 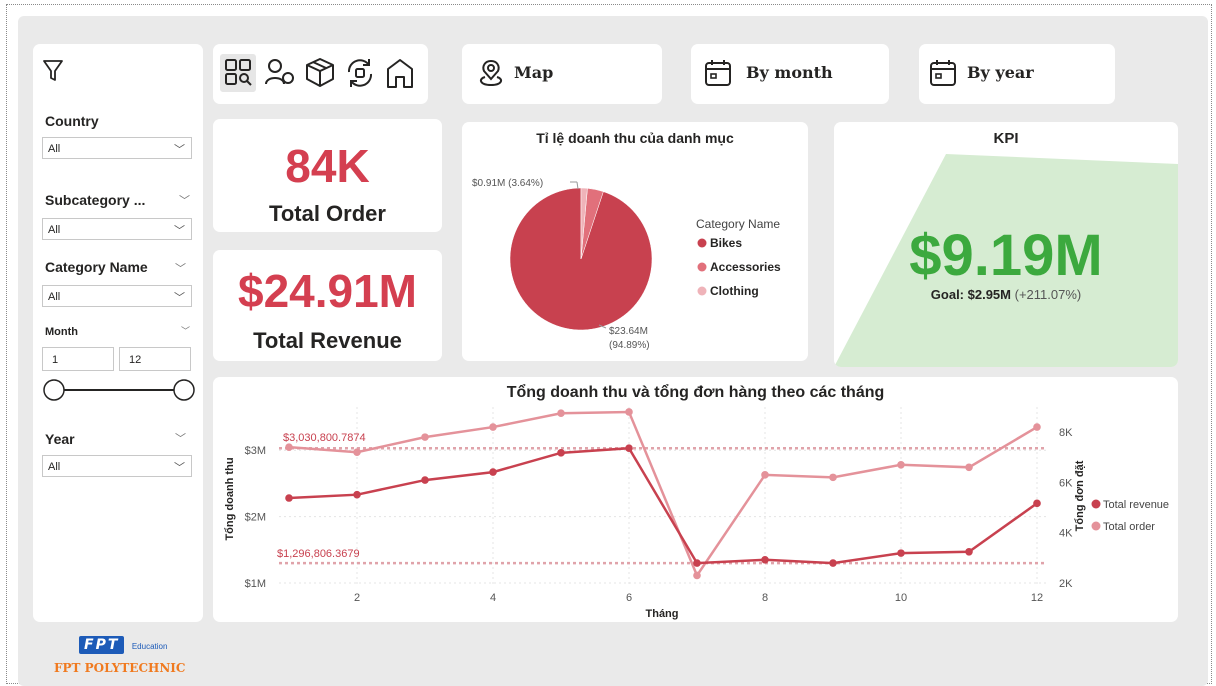 I want to click on ref-high-label: $3,030,800.7874, so click(x=324, y=438).